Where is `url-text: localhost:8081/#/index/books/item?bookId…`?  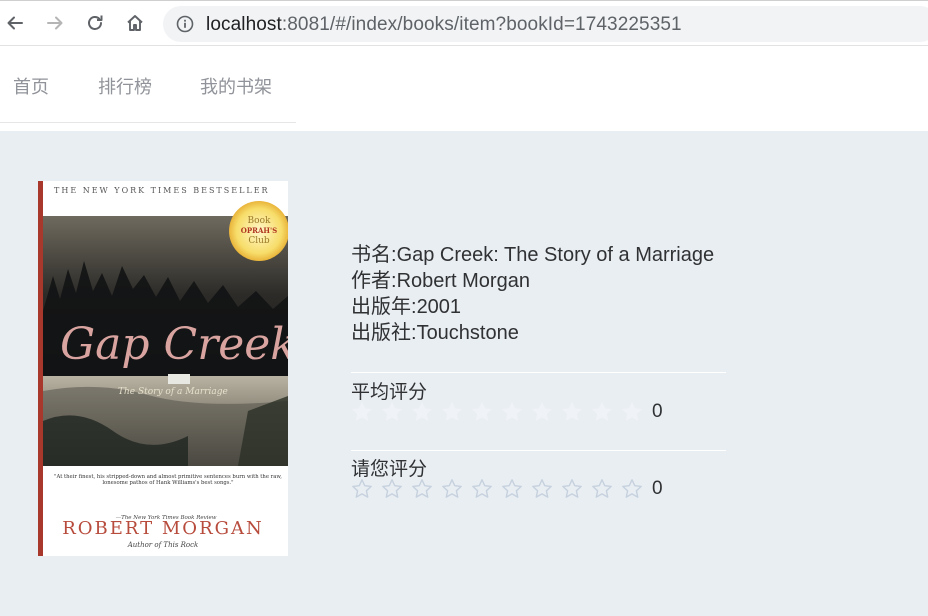 url-text: localhost:8081/#/index/books/item?bookId… is located at coordinates (444, 25).